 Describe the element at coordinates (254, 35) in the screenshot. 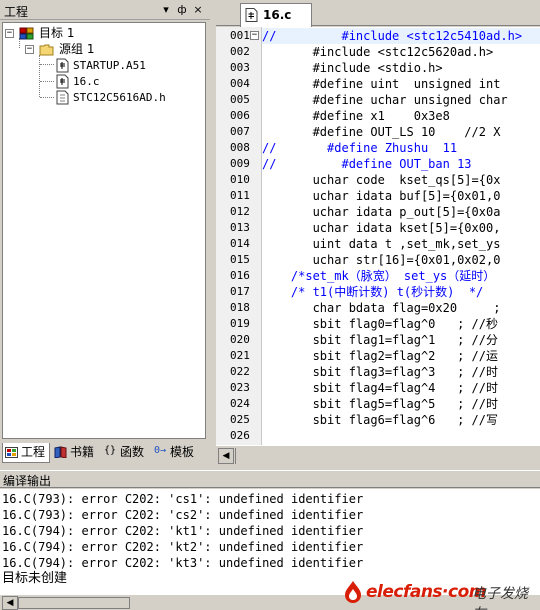

I see `fold-icon: −` at that location.